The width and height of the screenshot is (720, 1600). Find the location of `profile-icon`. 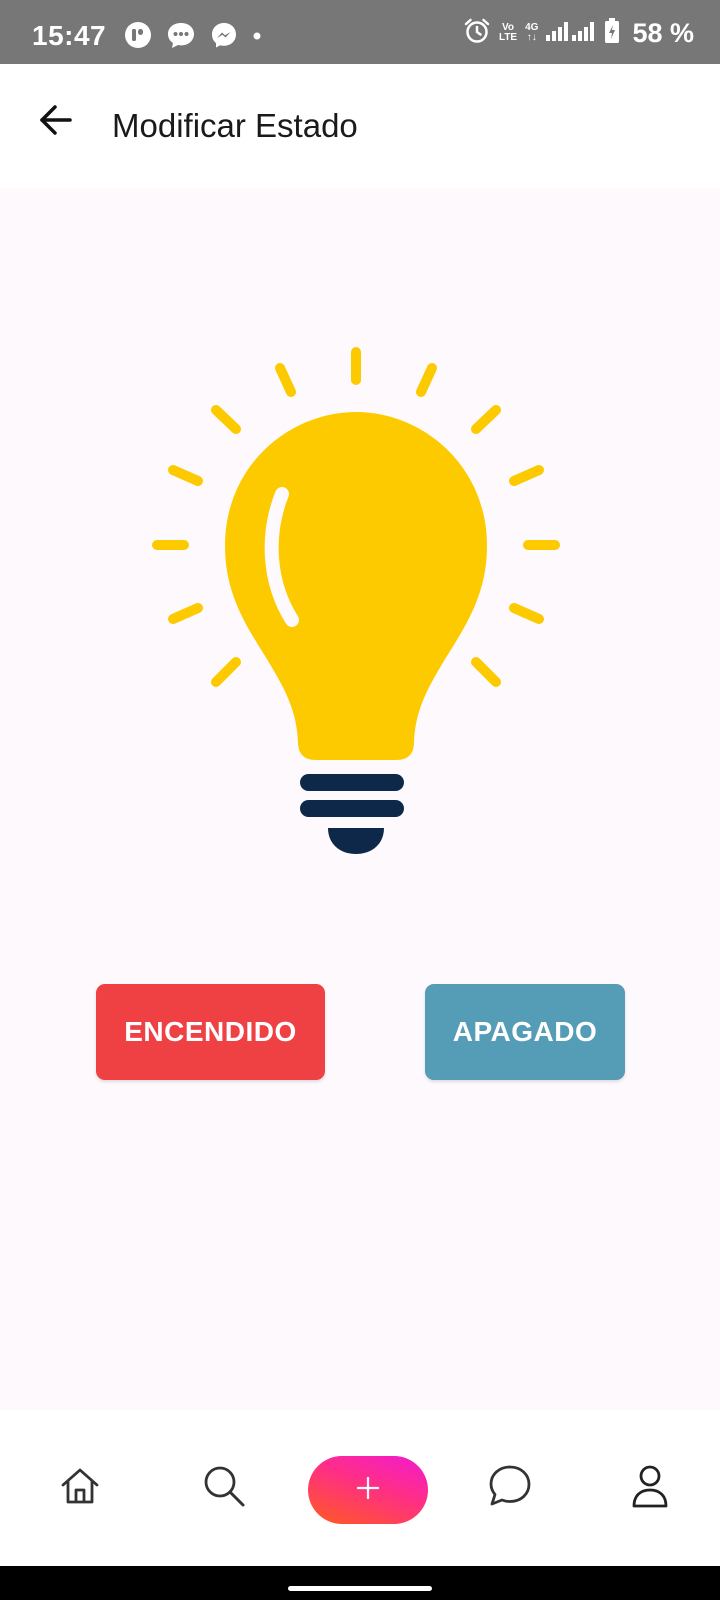

profile-icon is located at coordinates (650, 1488).